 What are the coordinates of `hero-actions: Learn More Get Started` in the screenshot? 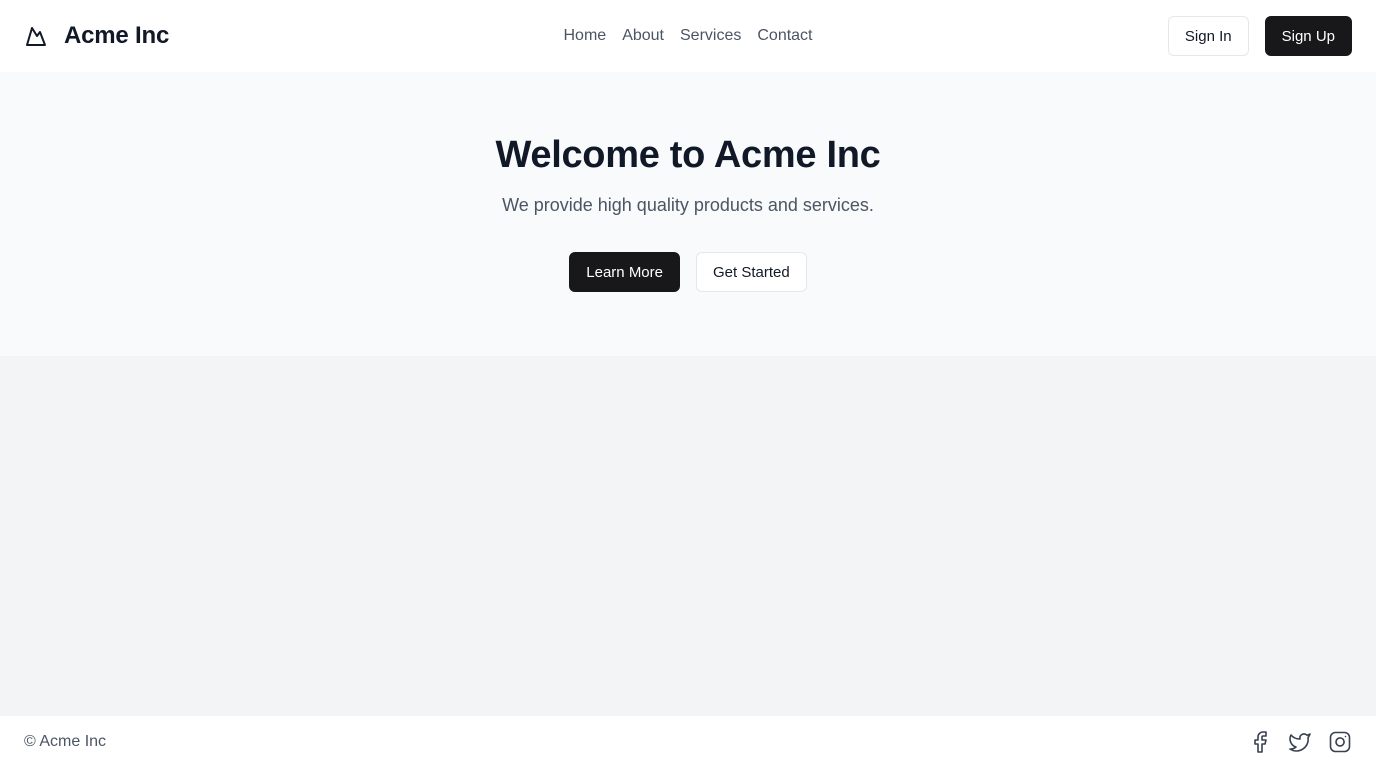 It's located at (688, 272).